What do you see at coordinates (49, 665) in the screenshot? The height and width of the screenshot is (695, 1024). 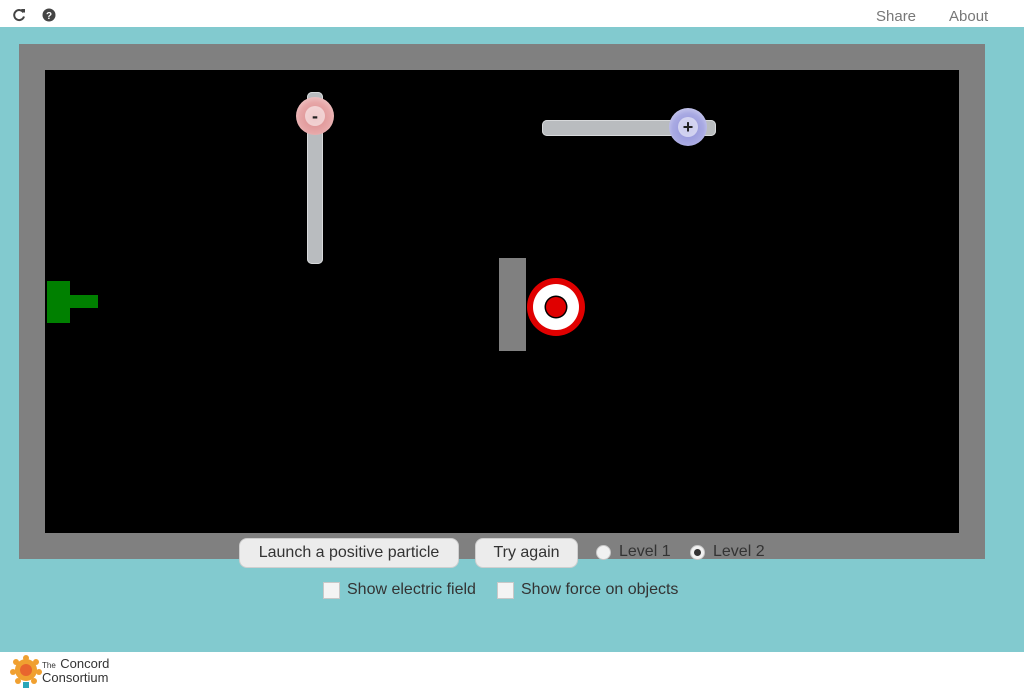 I see `logo-the-text: The` at bounding box center [49, 665].